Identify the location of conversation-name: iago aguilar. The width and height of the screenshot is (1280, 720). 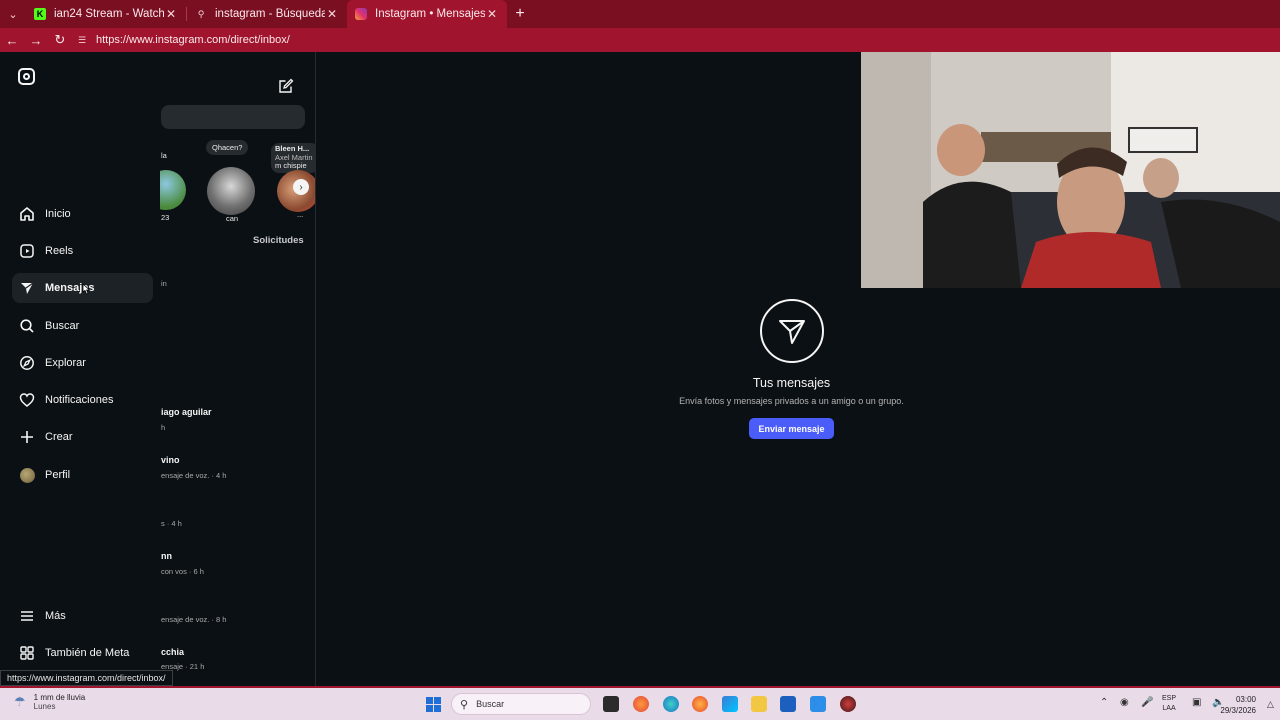
(186, 412).